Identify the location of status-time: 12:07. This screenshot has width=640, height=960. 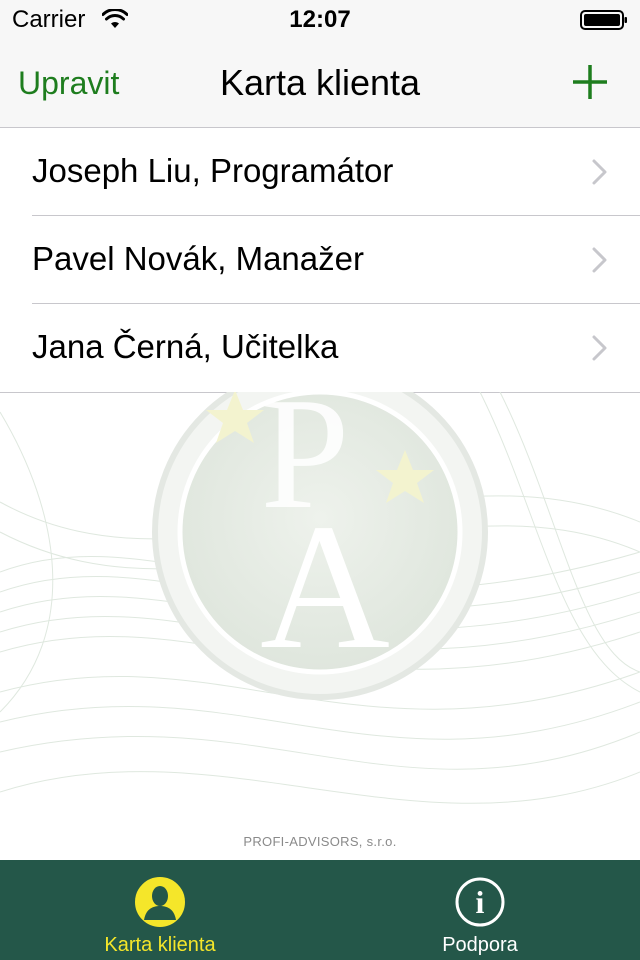
(320, 19).